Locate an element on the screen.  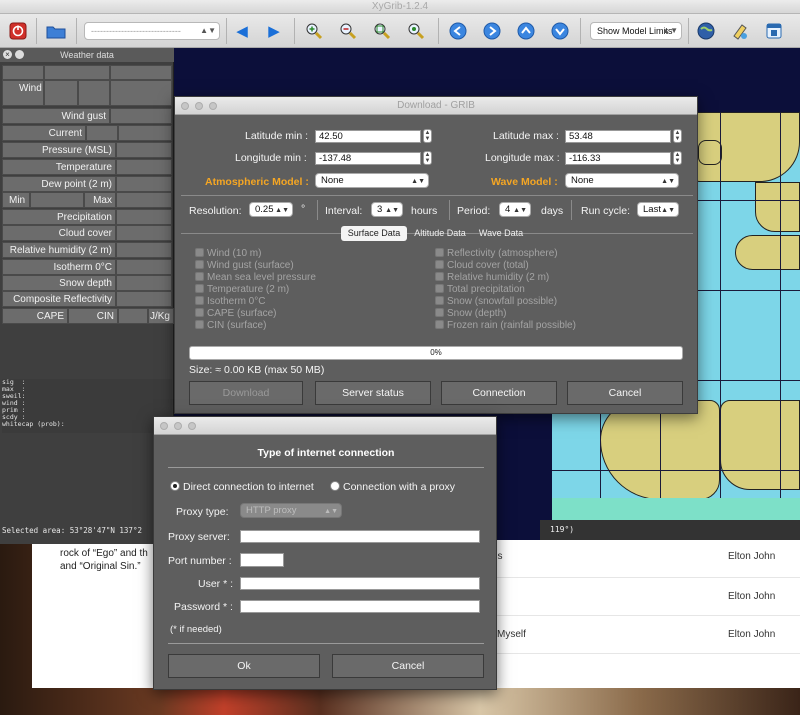
up-circle-icon is located at coordinates (526, 31).